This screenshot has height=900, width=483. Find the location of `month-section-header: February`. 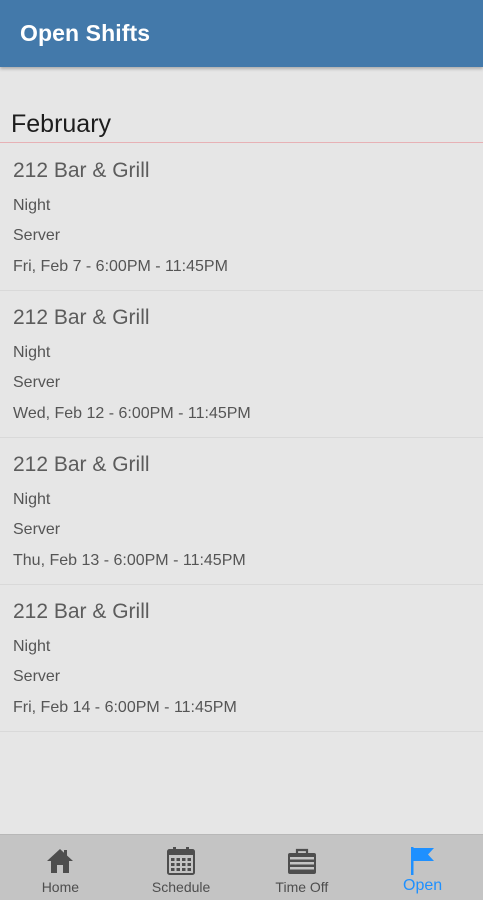

month-section-header: February is located at coordinates (241, 125).